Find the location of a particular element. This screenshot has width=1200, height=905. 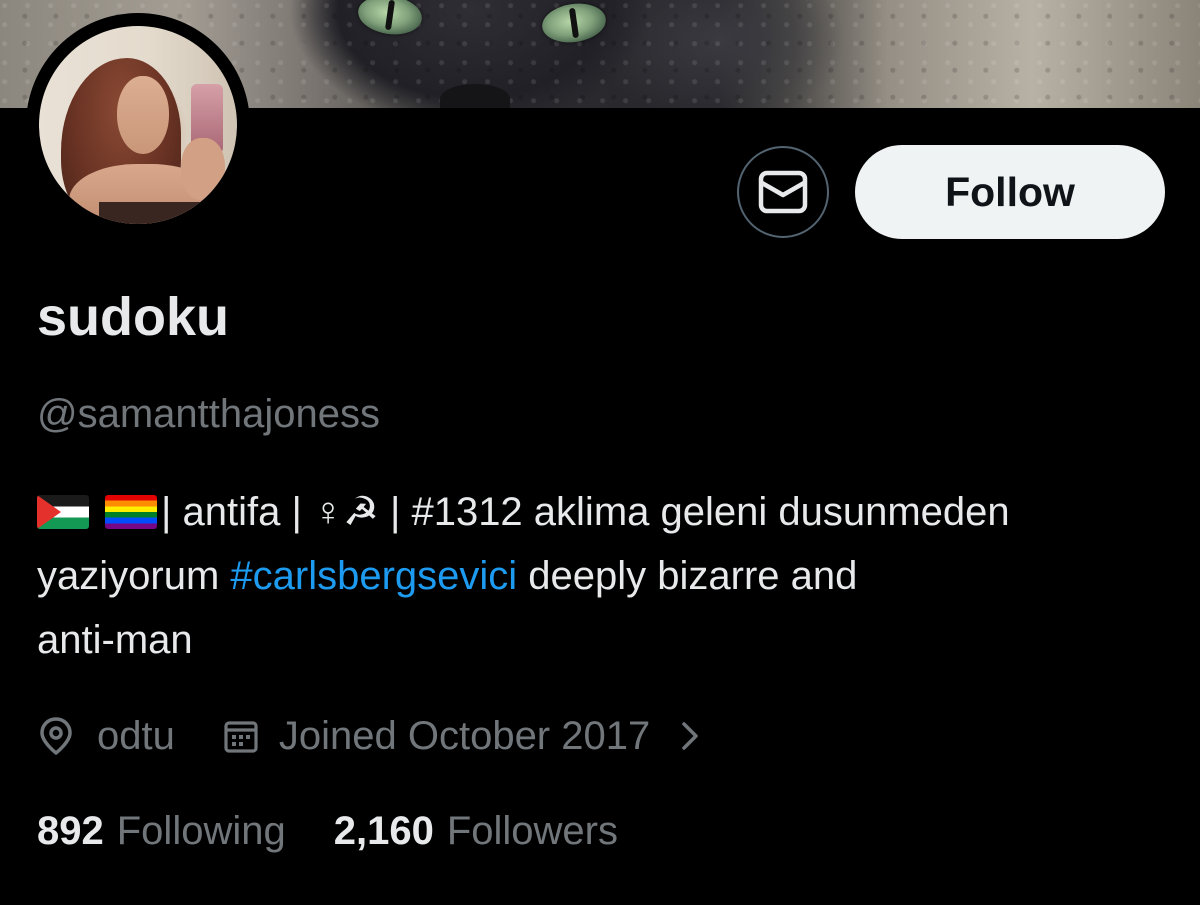

envelope-icon is located at coordinates (783, 192).